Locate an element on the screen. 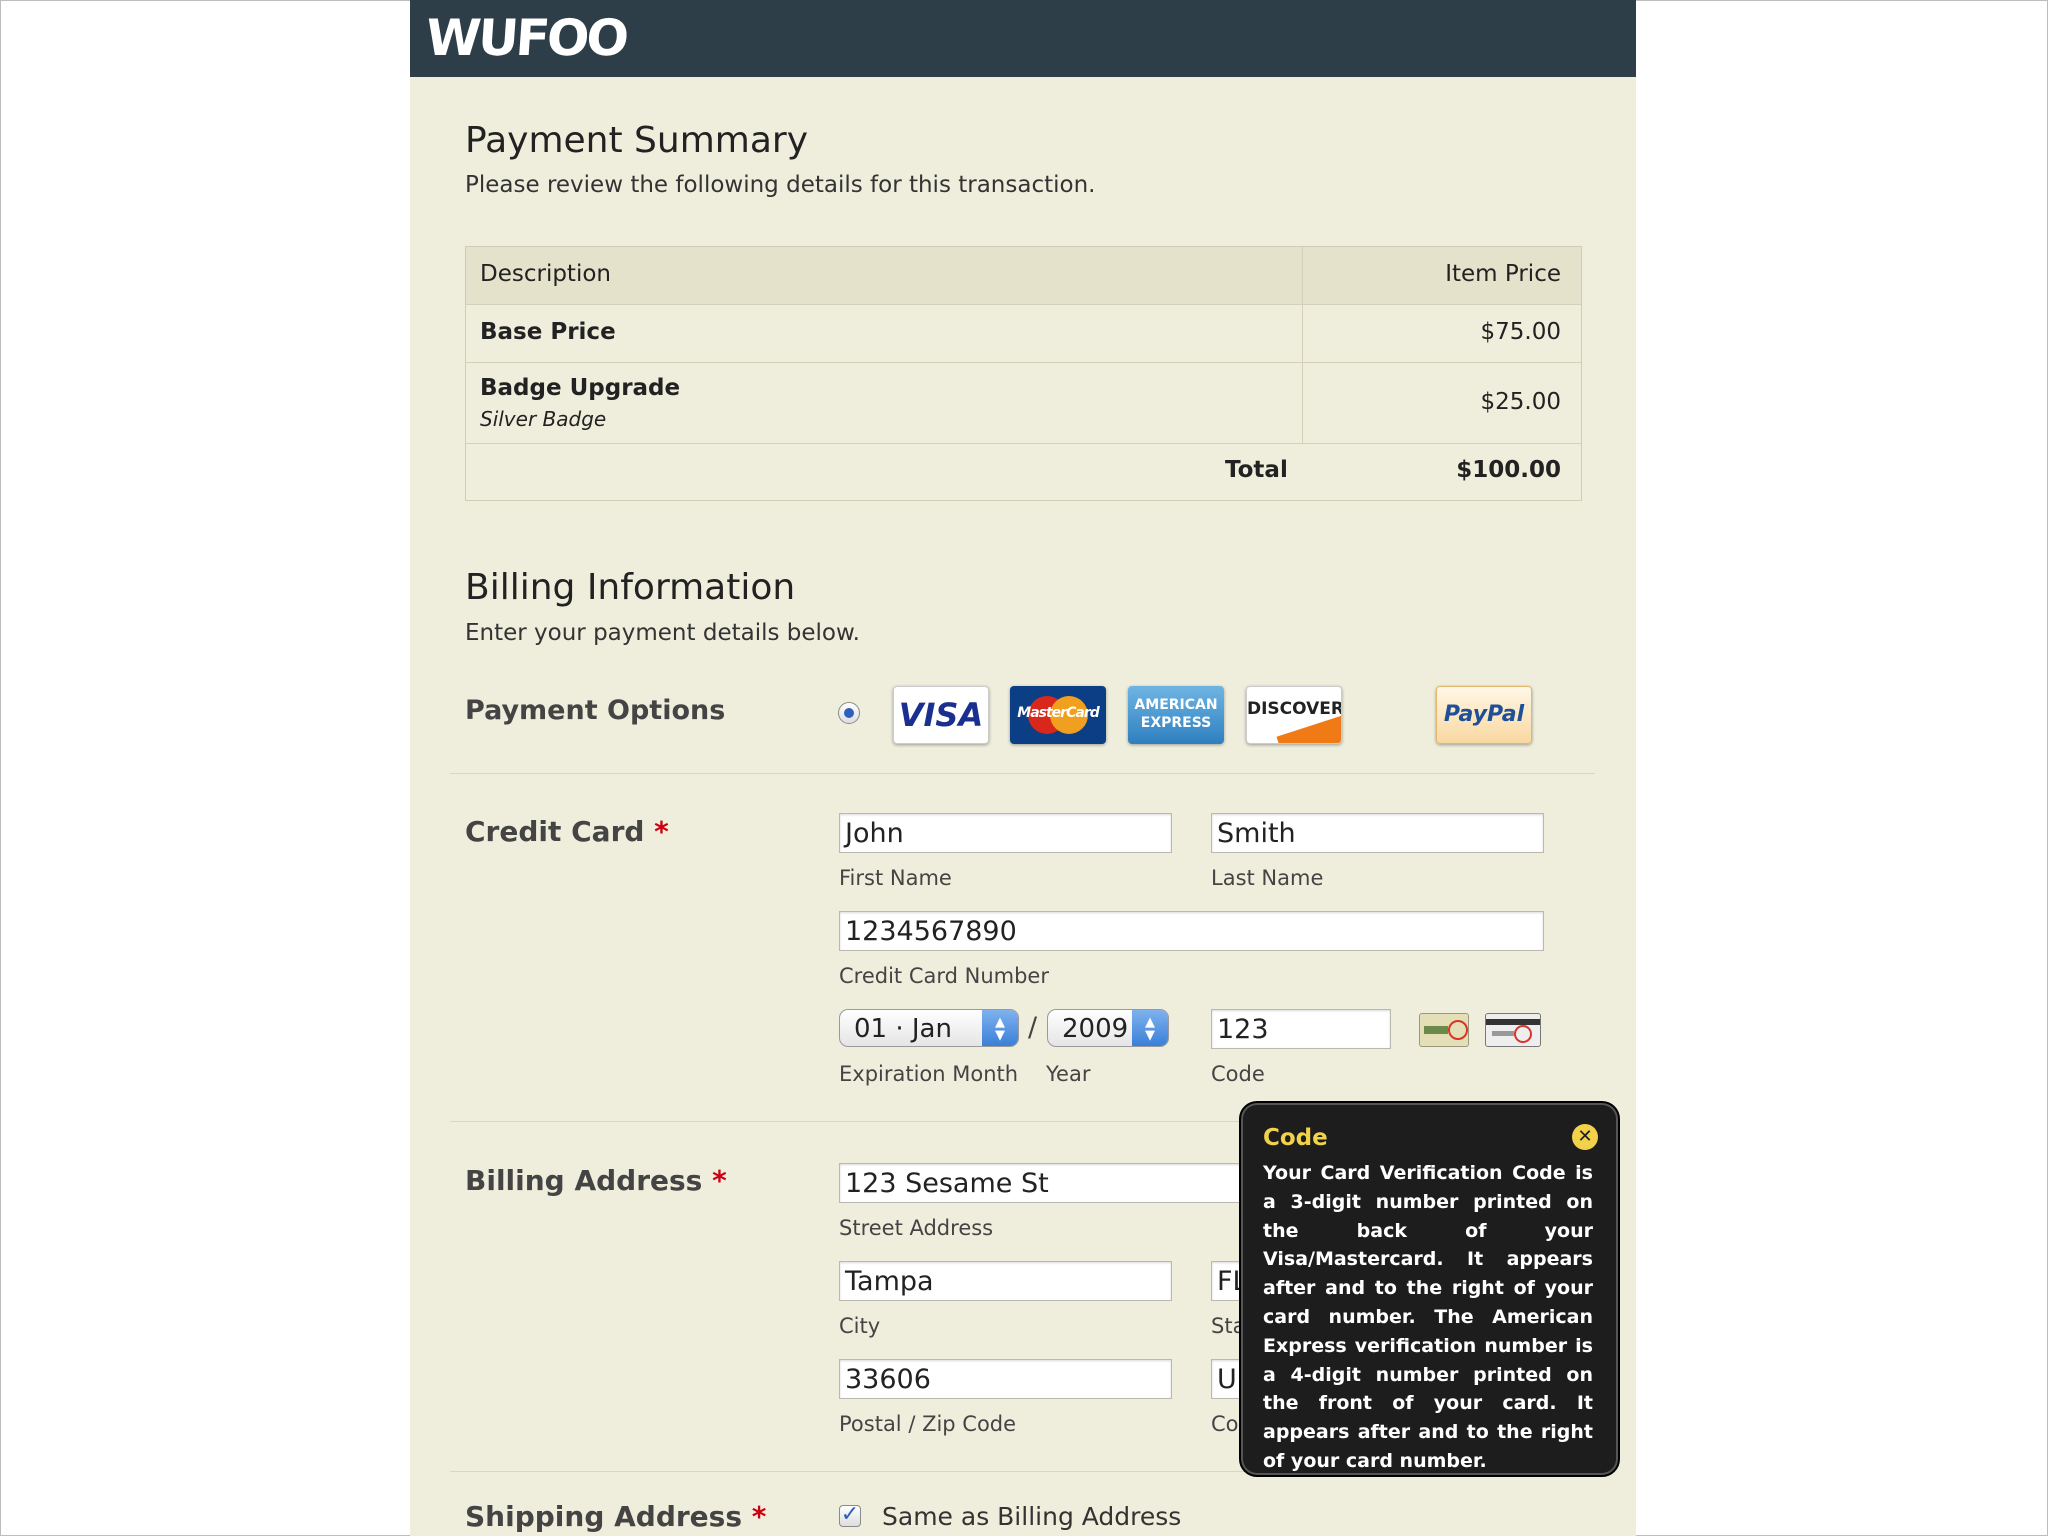  column-divider is located at coordinates (1302, 345).